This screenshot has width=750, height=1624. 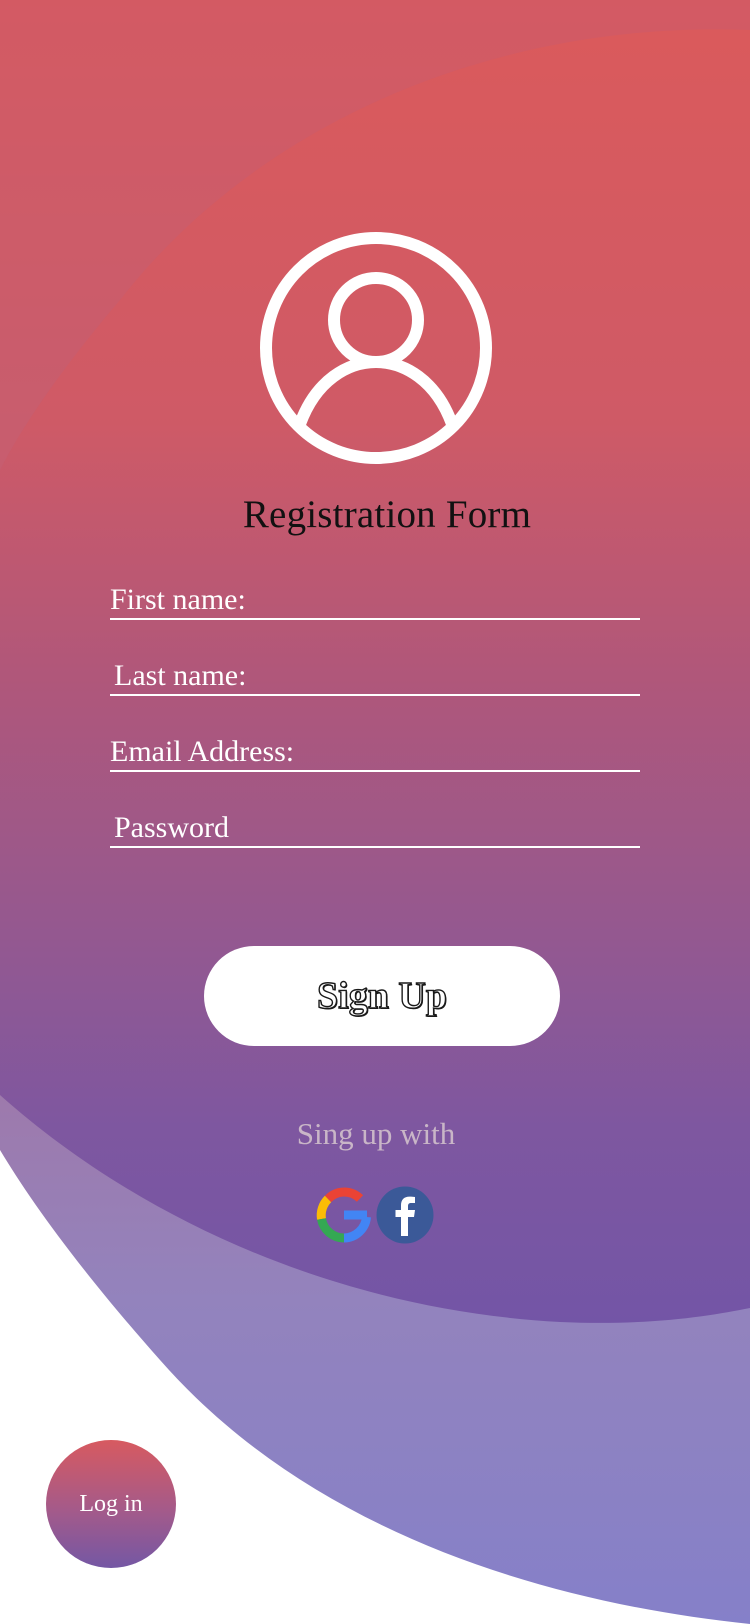 What do you see at coordinates (405, 1215) in the screenshot?
I see `facebook-icon` at bounding box center [405, 1215].